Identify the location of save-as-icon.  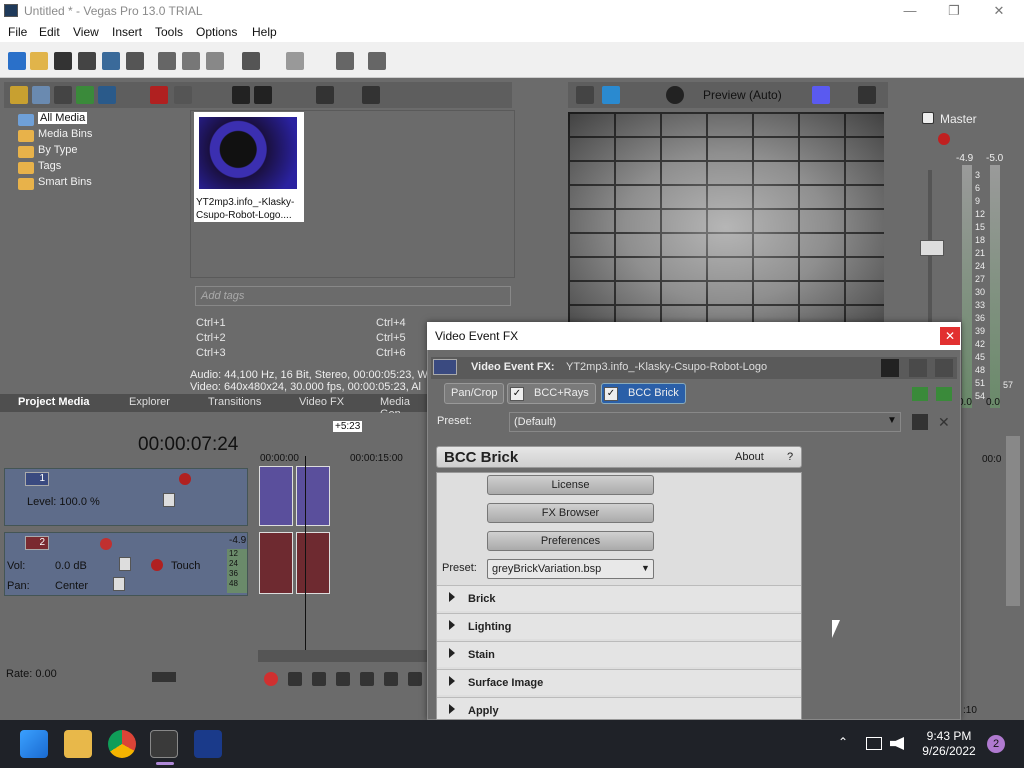
(87, 61).